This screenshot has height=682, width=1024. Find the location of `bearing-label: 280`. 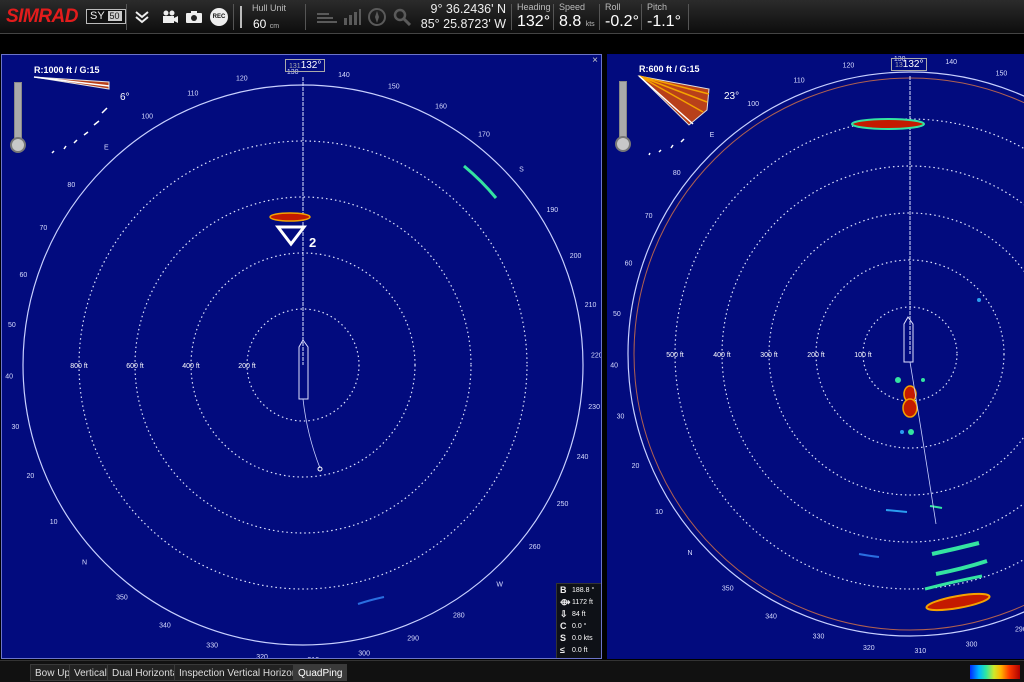

bearing-label: 280 is located at coordinates (459, 615).